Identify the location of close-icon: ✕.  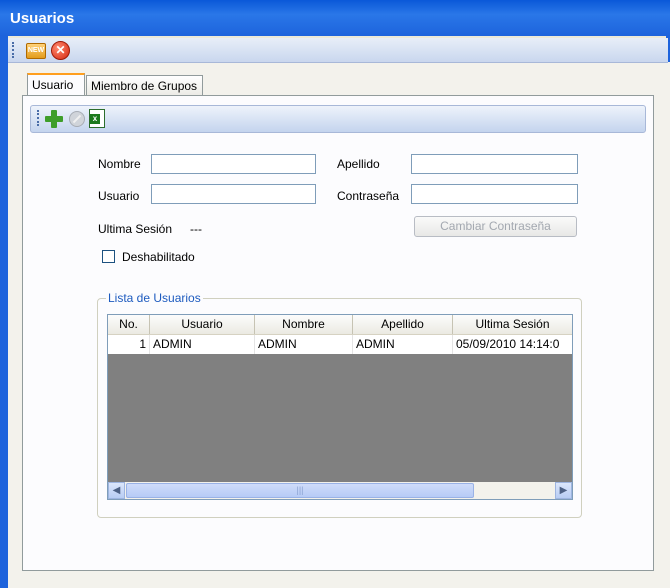
(60, 50).